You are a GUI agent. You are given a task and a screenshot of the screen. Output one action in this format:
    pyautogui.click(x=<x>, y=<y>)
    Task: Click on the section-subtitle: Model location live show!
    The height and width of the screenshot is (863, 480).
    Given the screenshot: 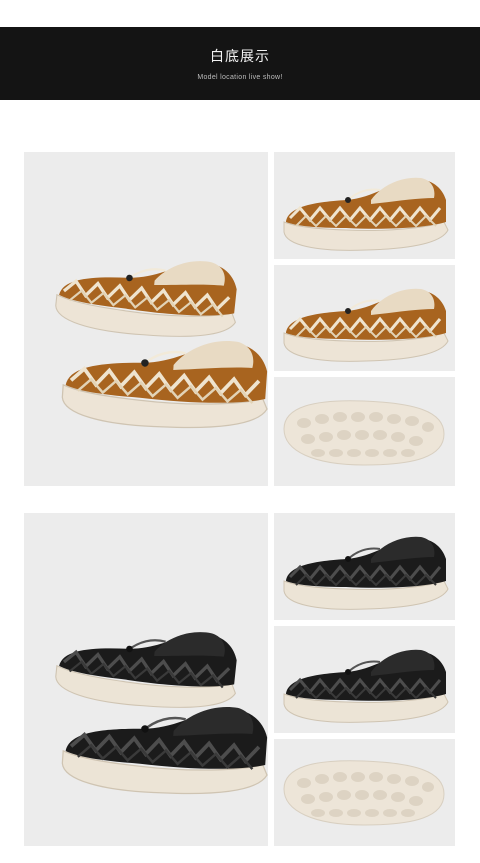 What is the action you would take?
    pyautogui.click(x=240, y=77)
    